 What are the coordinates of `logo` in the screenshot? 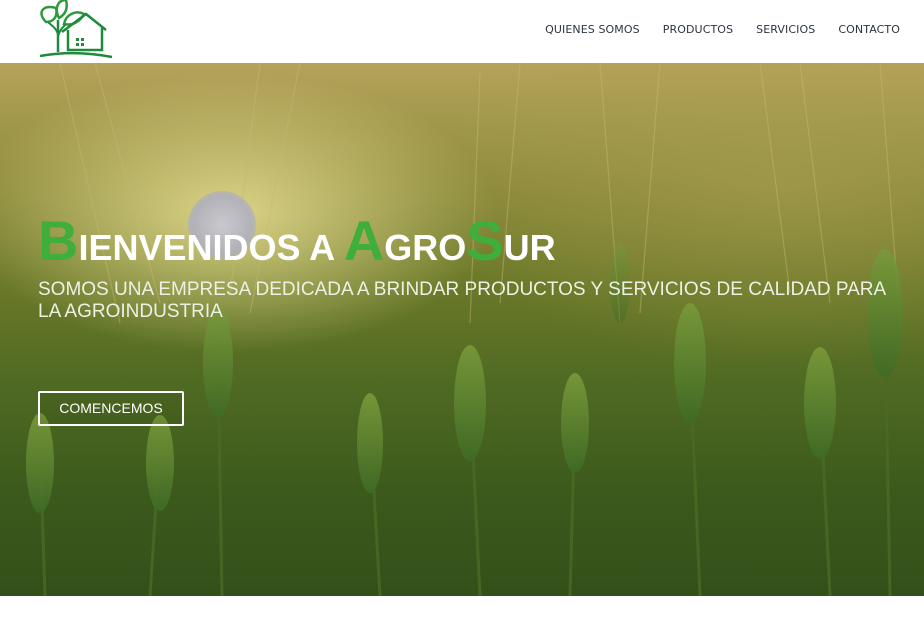 It's located at (75, 30).